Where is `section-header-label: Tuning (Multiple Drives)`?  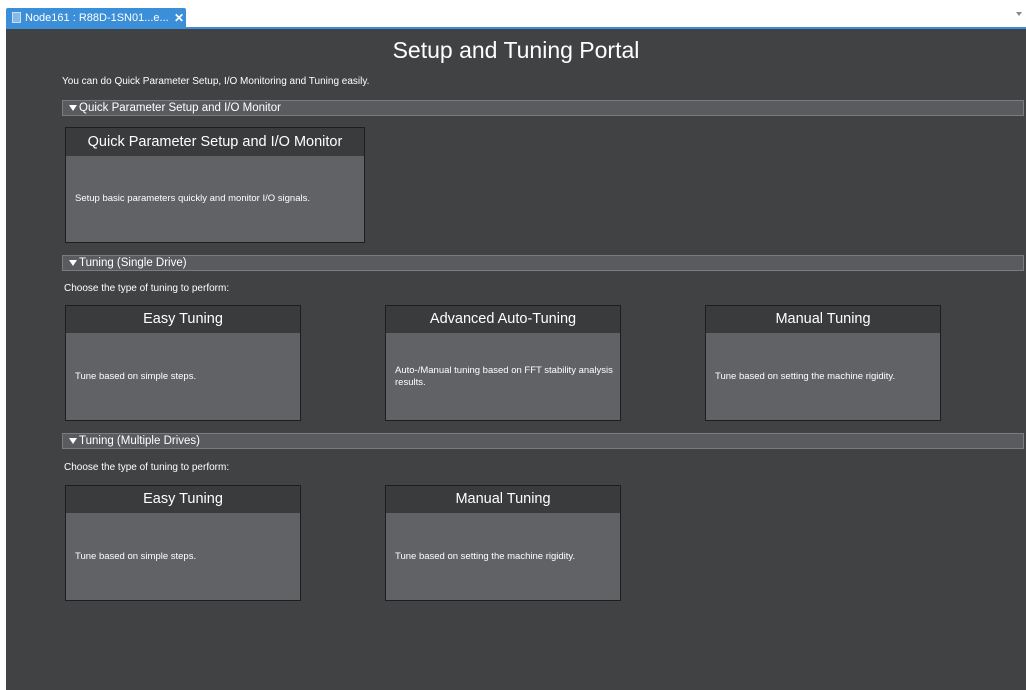 section-header-label: Tuning (Multiple Drives) is located at coordinates (139, 441).